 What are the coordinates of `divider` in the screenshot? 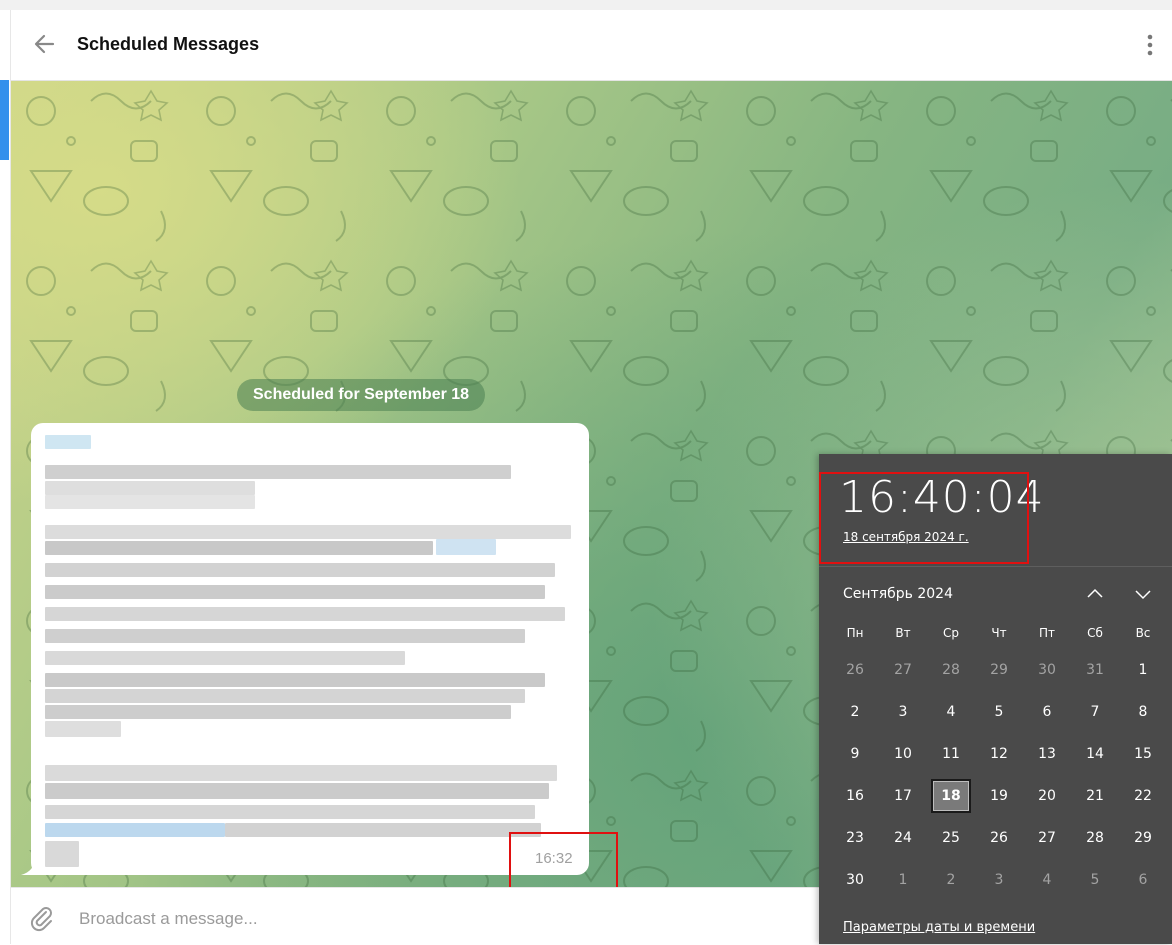 It's located at (995, 566).